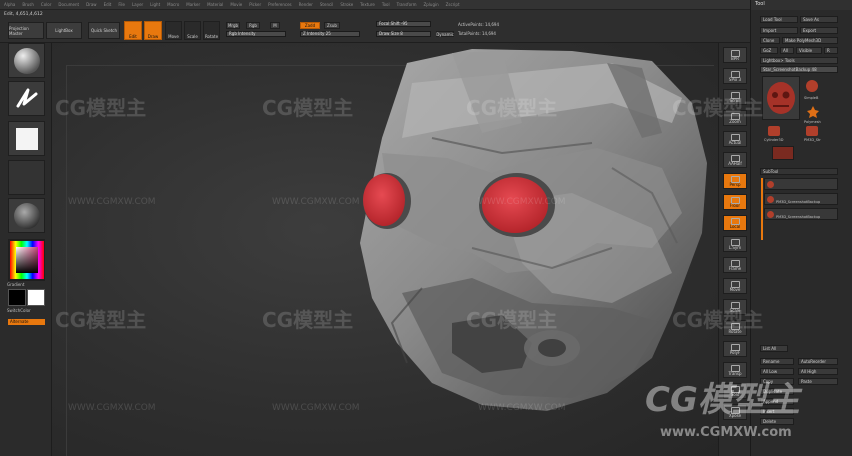  What do you see at coordinates (280, 4) in the screenshot?
I see `menu-preferences: Preferences` at bounding box center [280, 4].